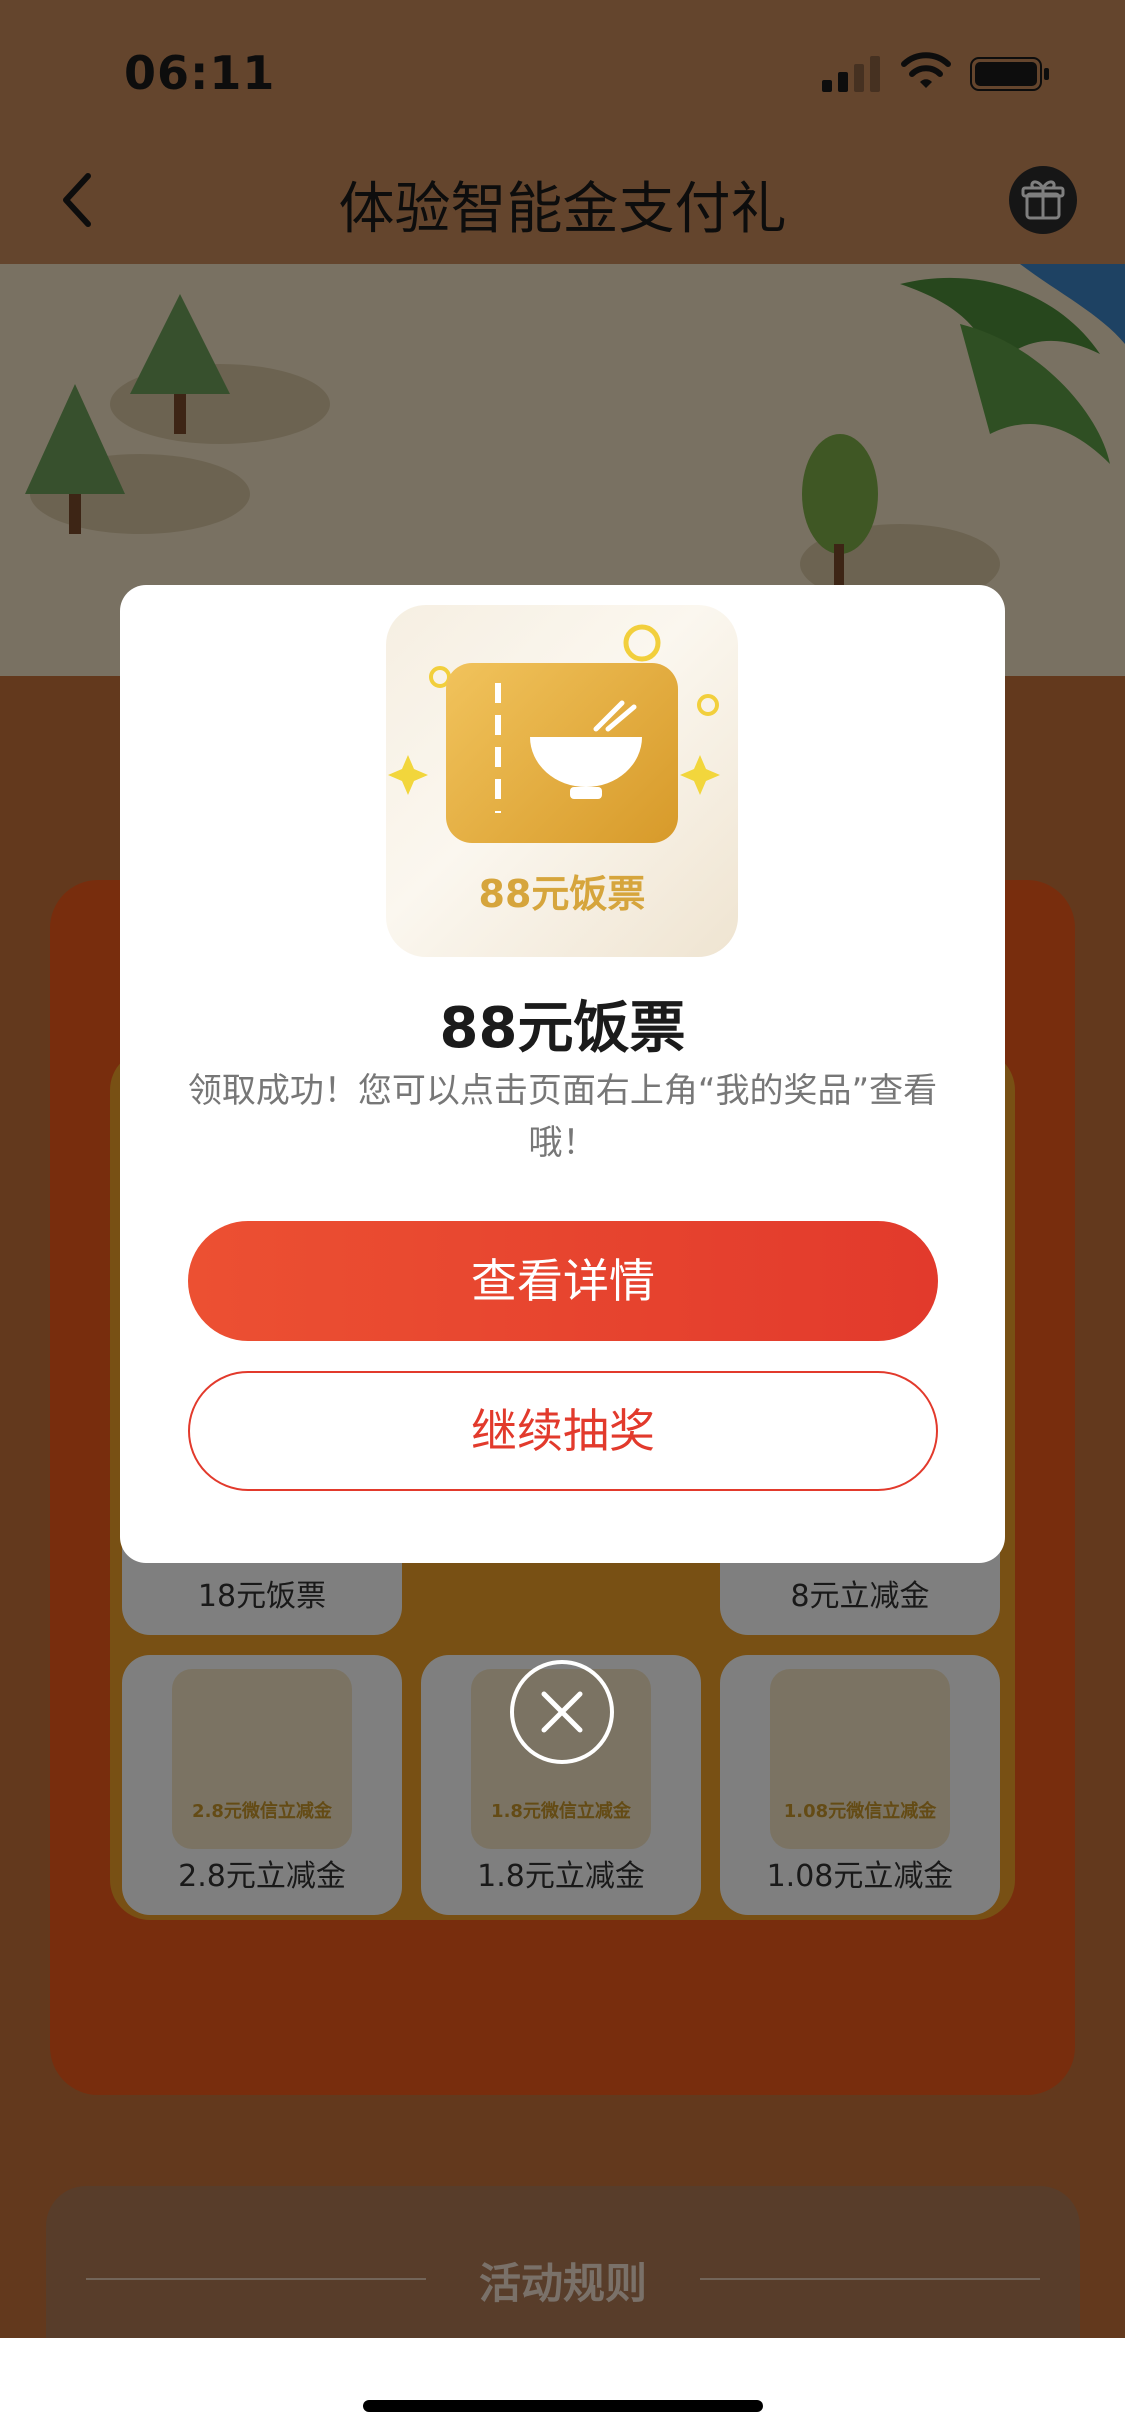 Image resolution: width=1125 pixels, height=2435 pixels. I want to click on prize-image-caption: 88元饭票, so click(562, 894).